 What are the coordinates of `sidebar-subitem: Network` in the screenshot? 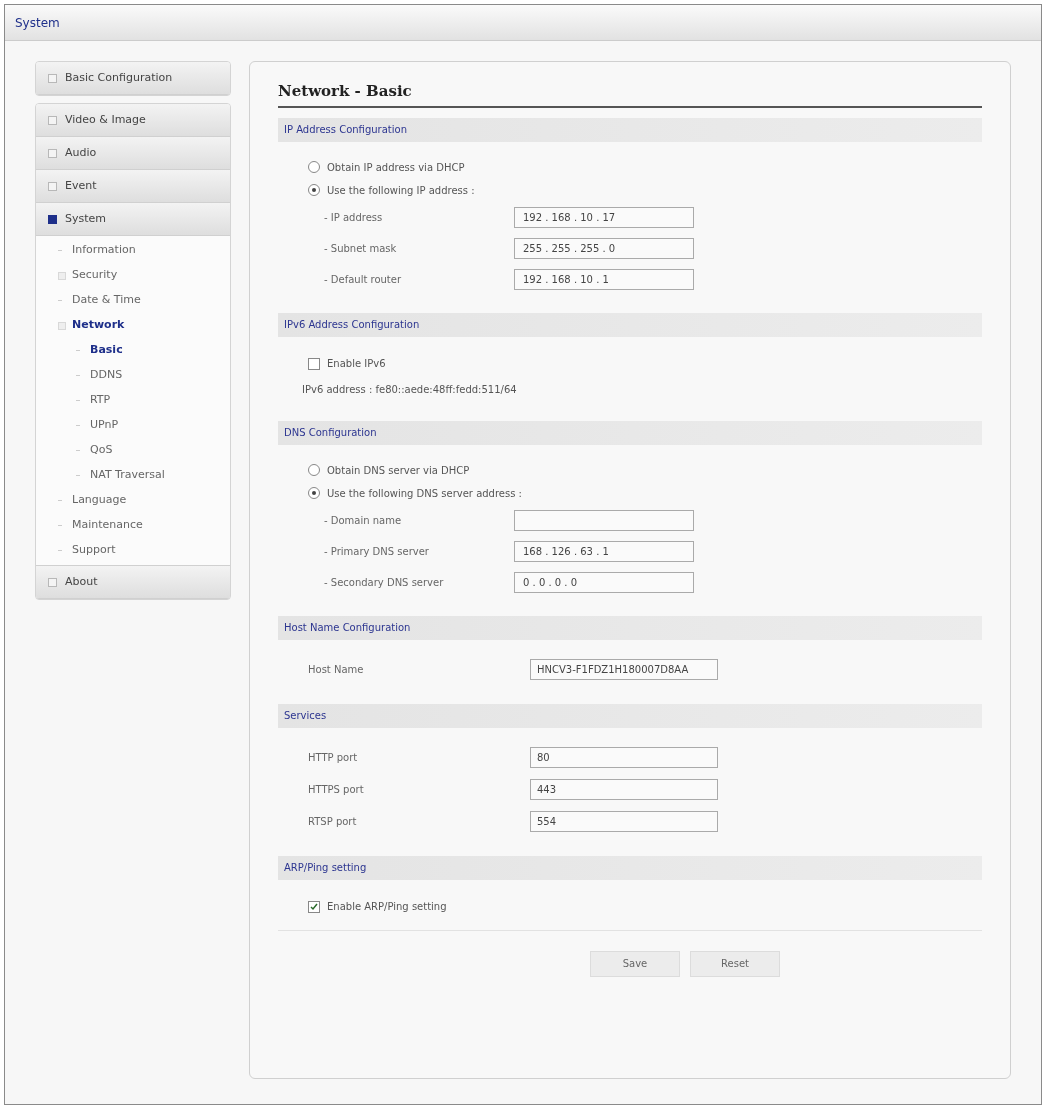 It's located at (98, 325).